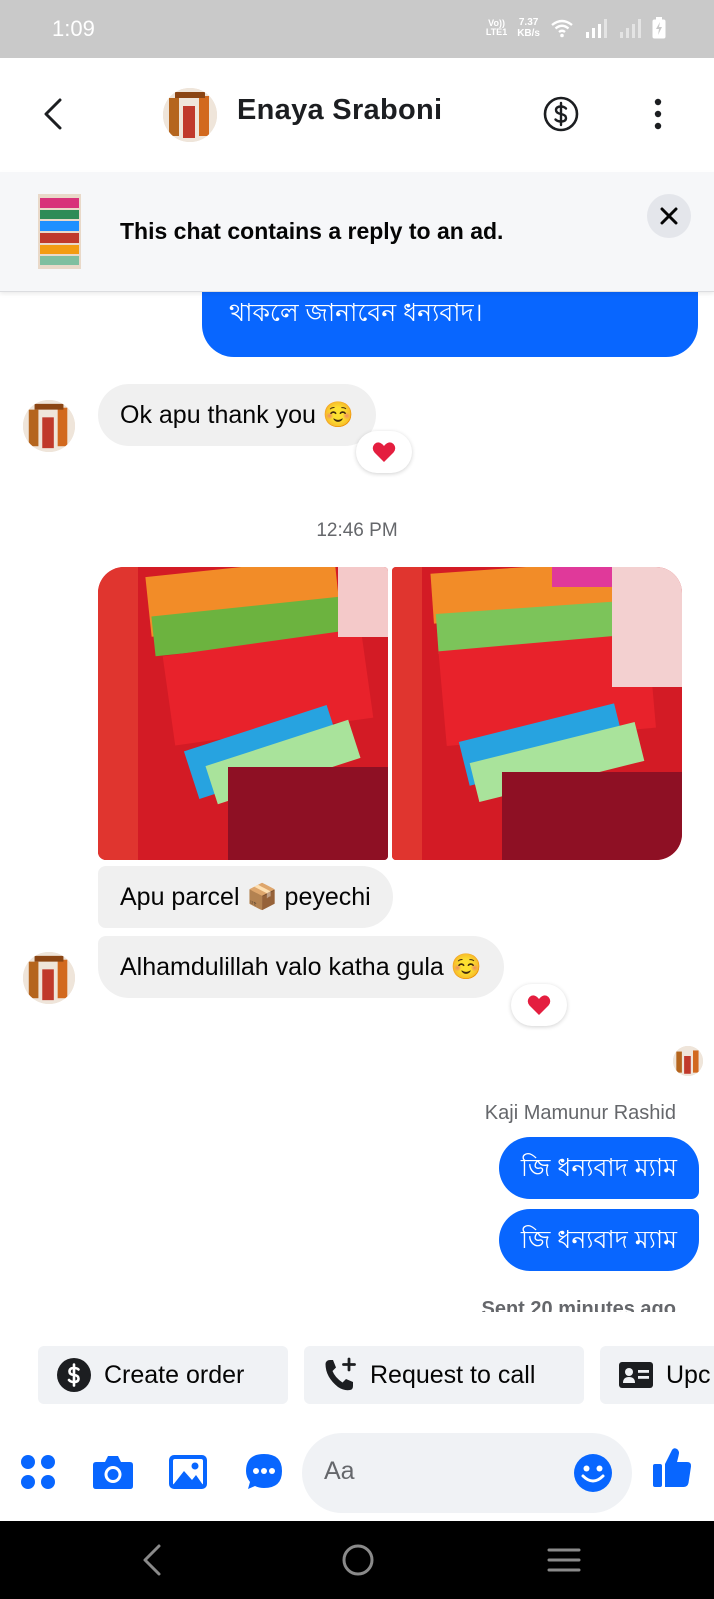 Image resolution: width=714 pixels, height=1599 pixels. What do you see at coordinates (245, 897) in the screenshot?
I see `incoming-message: Apu parcel 📦 peyechi` at bounding box center [245, 897].